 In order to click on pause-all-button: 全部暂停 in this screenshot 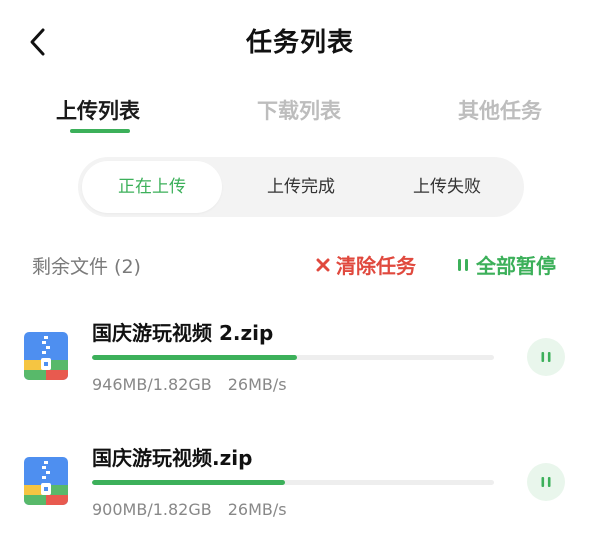, I will do `click(506, 264)`.